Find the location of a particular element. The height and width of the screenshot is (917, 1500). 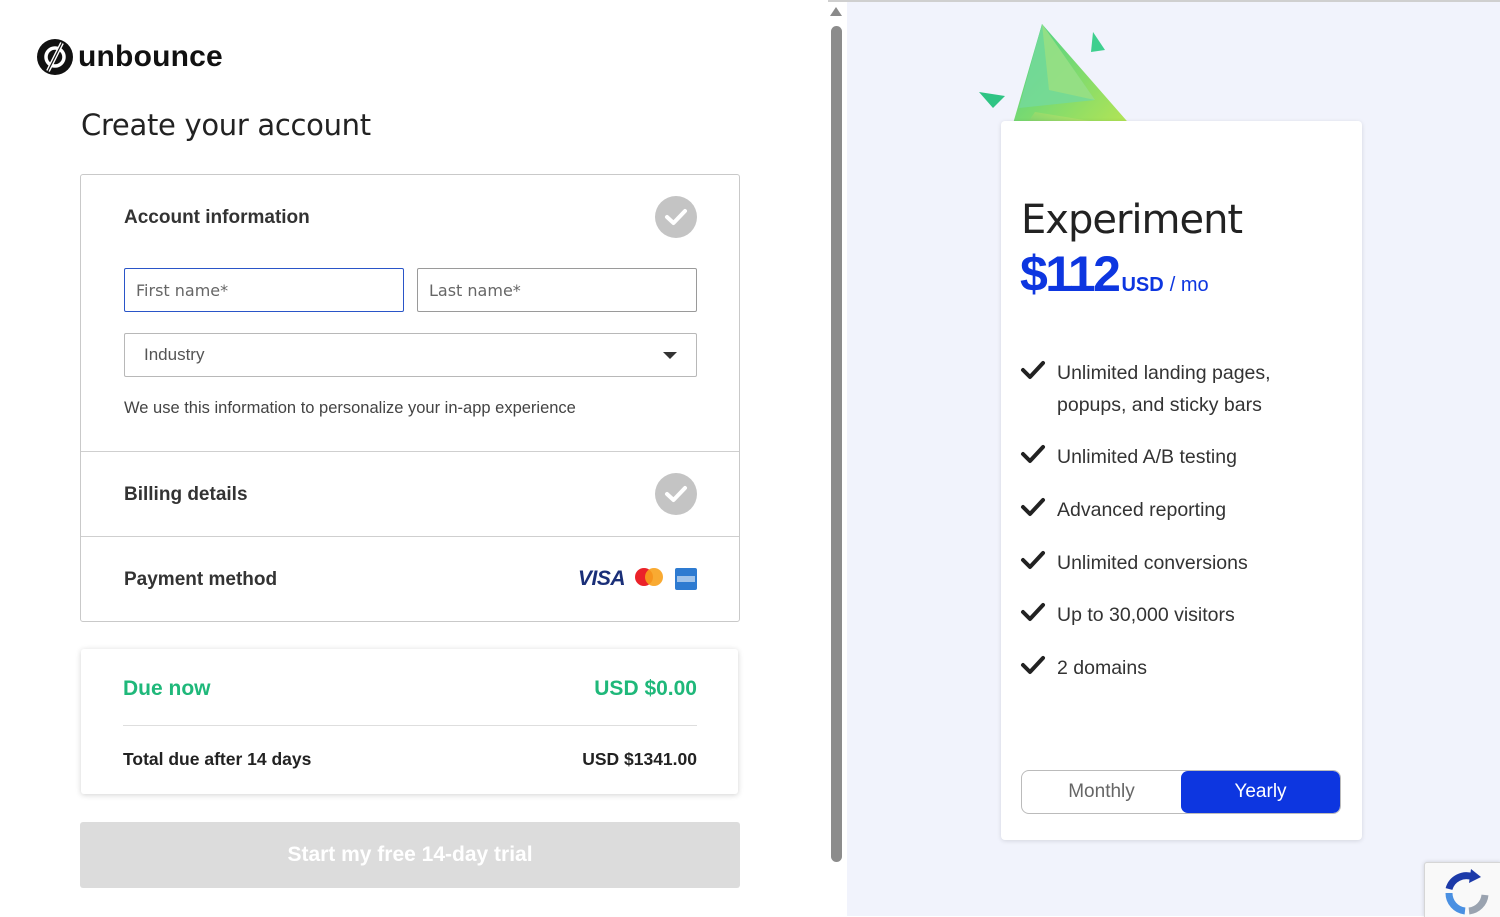

feature-text: Up to 30,000 visitors is located at coordinates (1146, 615).